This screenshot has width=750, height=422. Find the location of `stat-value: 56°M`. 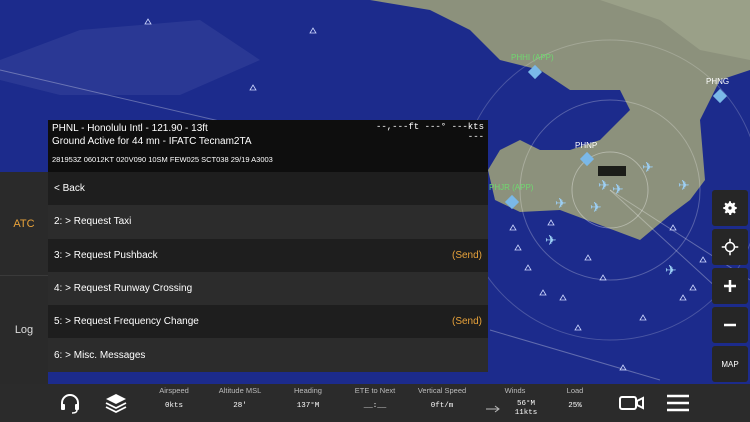

stat-value: 56°M is located at coordinates (525, 404).